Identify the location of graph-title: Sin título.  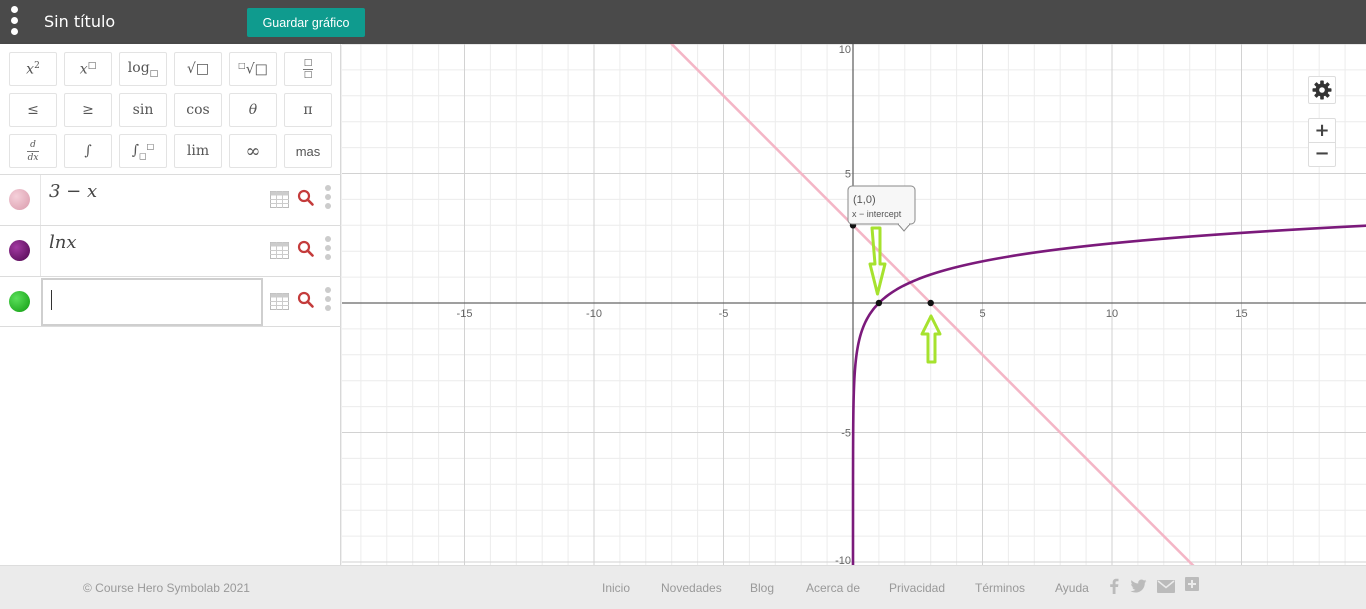
(79, 21).